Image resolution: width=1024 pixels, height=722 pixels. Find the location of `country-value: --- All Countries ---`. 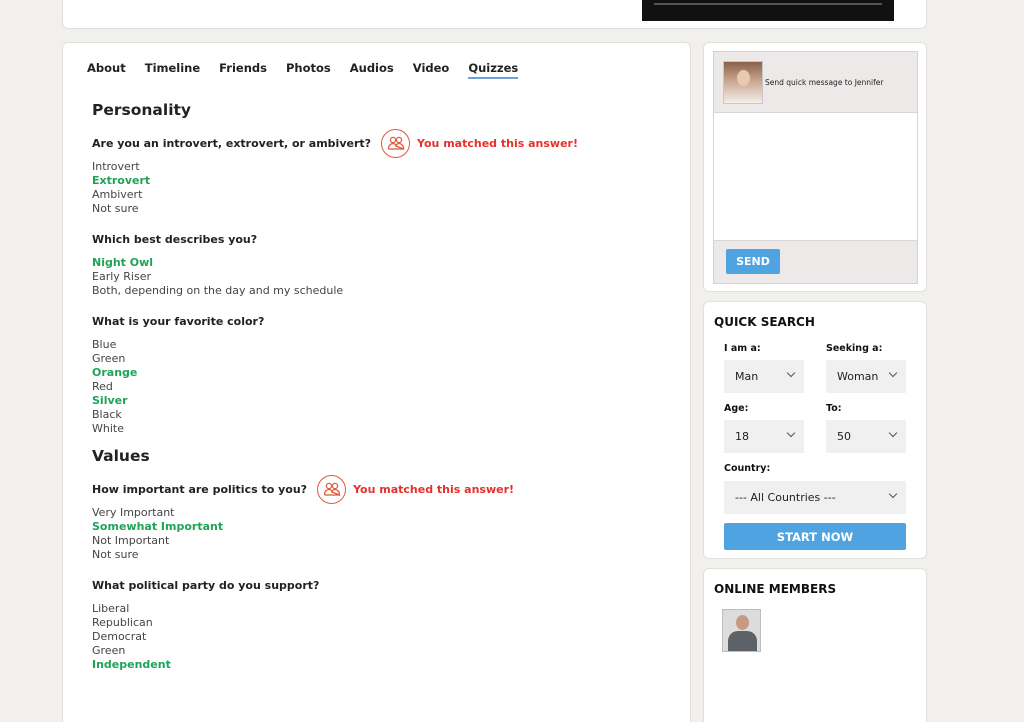

country-value: --- All Countries --- is located at coordinates (785, 497).